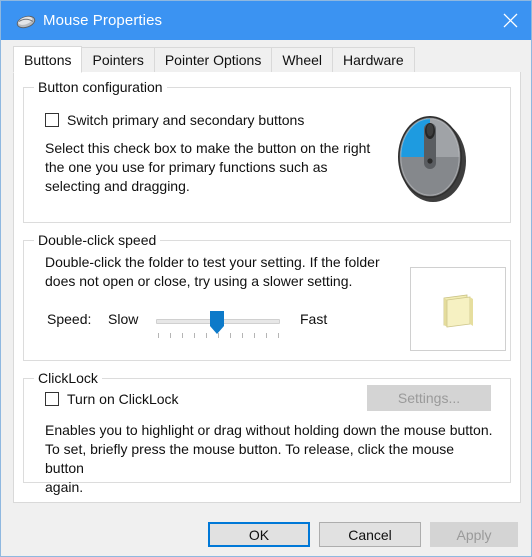 The height and width of the screenshot is (557, 532). I want to click on mouse-preview-icon, so click(431, 156).